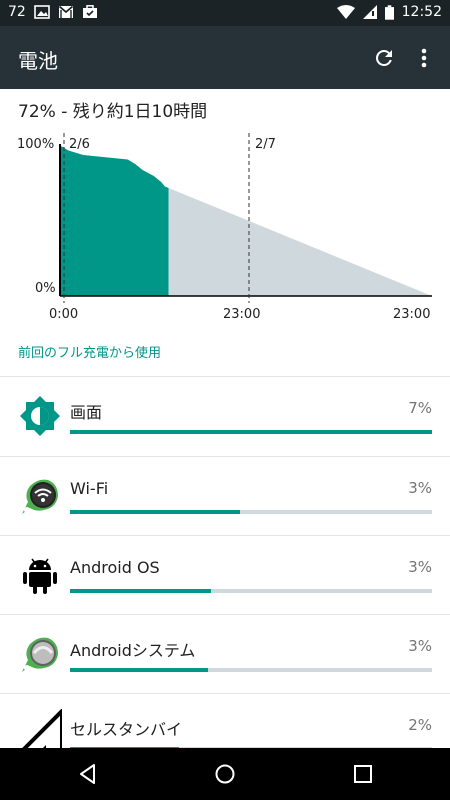 This screenshot has width=450, height=800. What do you see at coordinates (86, 412) in the screenshot?
I see `usage-item-label: 画面` at bounding box center [86, 412].